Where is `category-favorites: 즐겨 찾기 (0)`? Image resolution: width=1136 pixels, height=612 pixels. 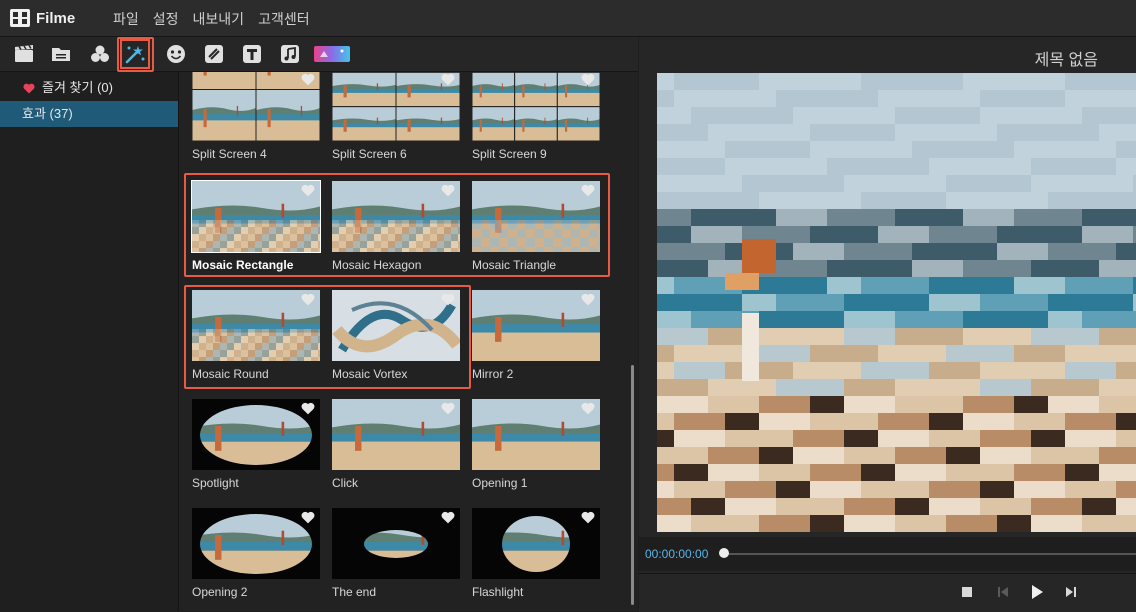 category-favorites: 즐겨 찾기 (0) is located at coordinates (89, 88).